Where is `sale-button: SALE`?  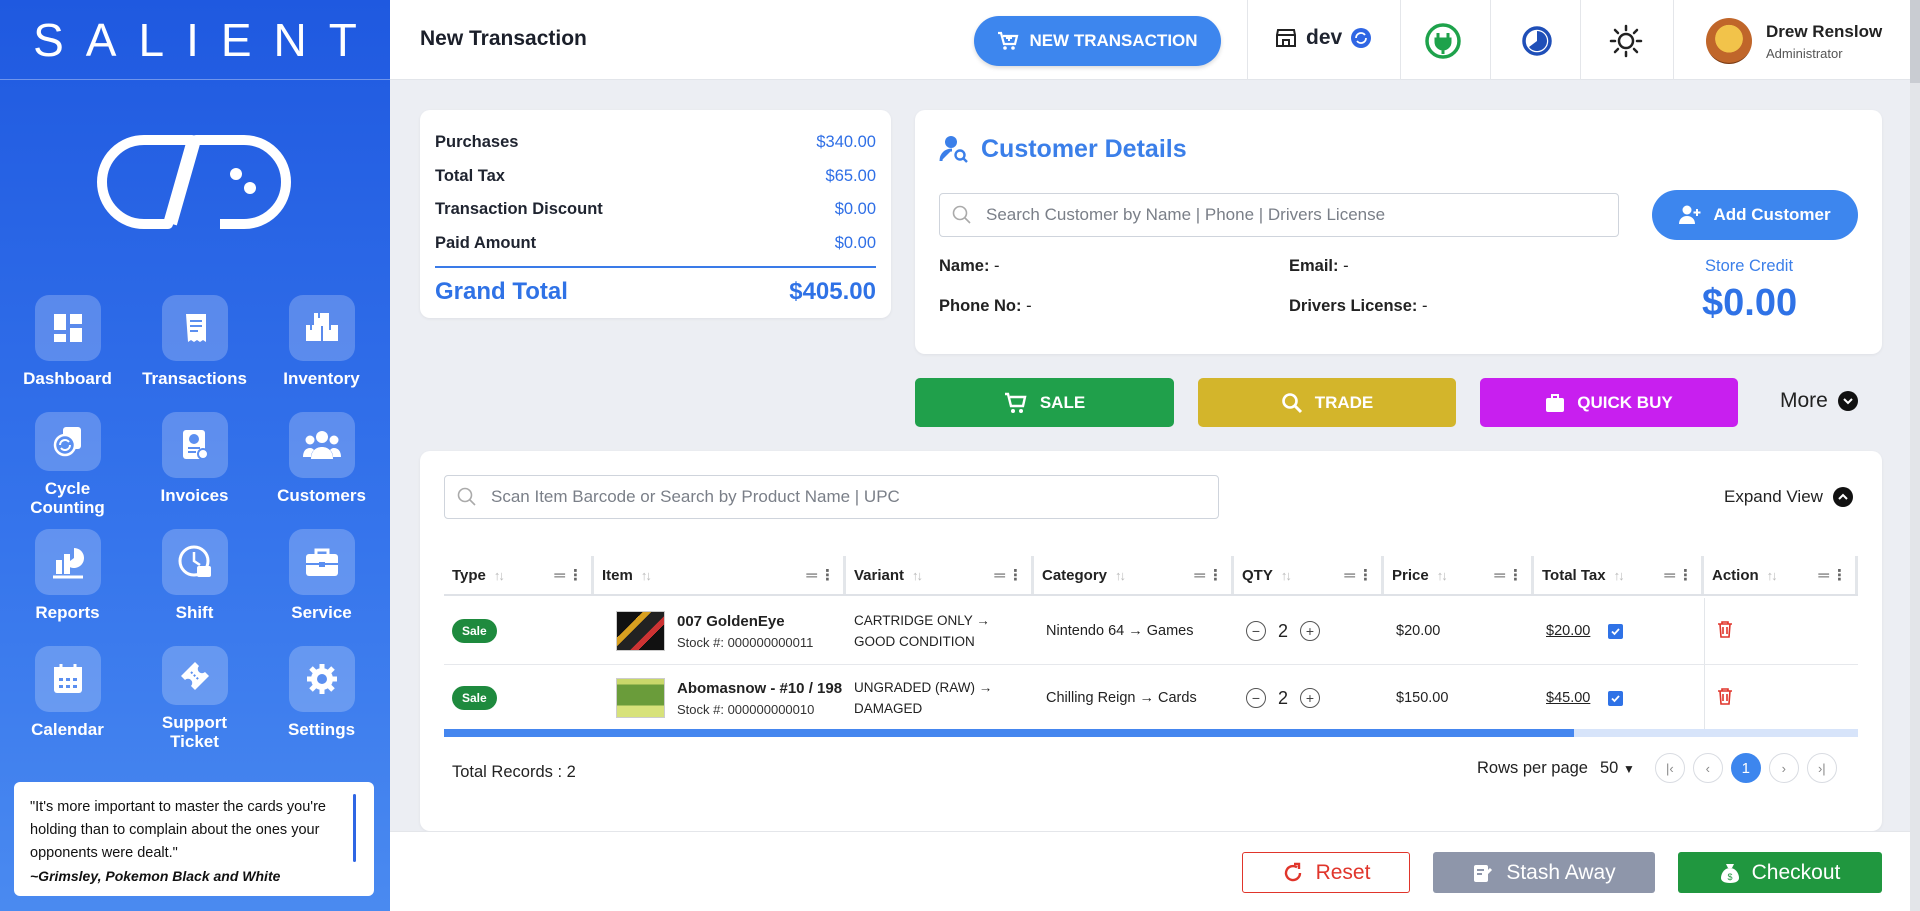
sale-button: SALE is located at coordinates (1044, 402).